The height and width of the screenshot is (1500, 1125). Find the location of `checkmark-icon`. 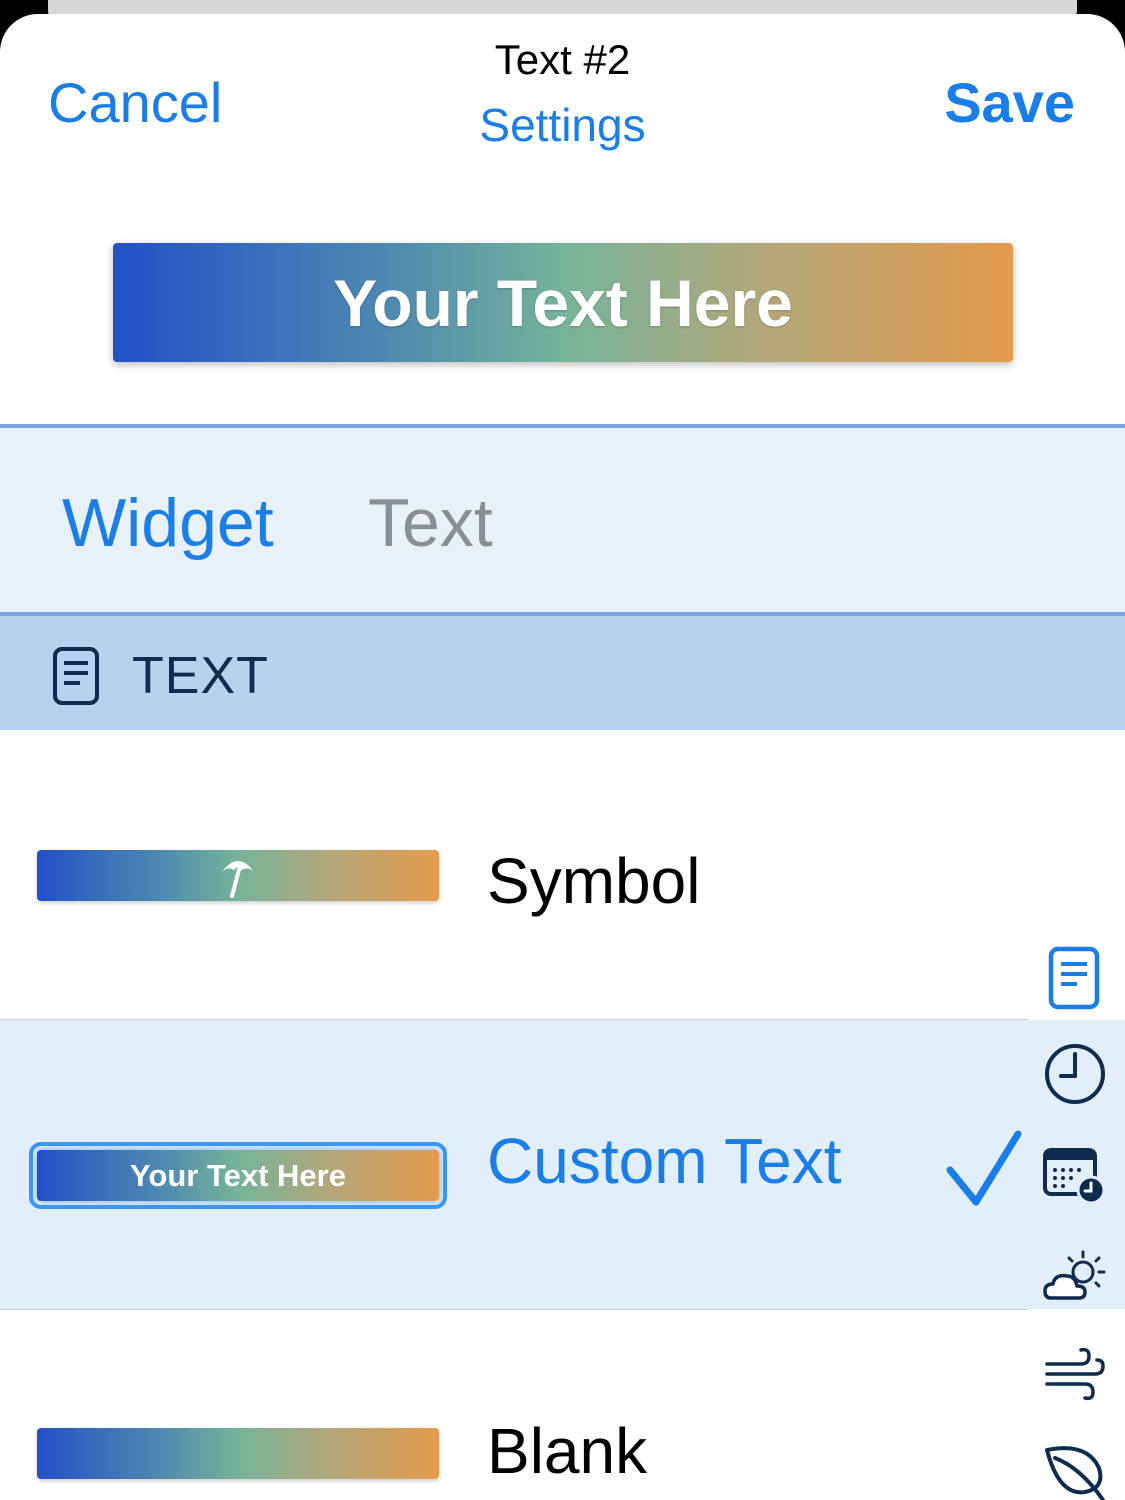

checkmark-icon is located at coordinates (984, 1168).